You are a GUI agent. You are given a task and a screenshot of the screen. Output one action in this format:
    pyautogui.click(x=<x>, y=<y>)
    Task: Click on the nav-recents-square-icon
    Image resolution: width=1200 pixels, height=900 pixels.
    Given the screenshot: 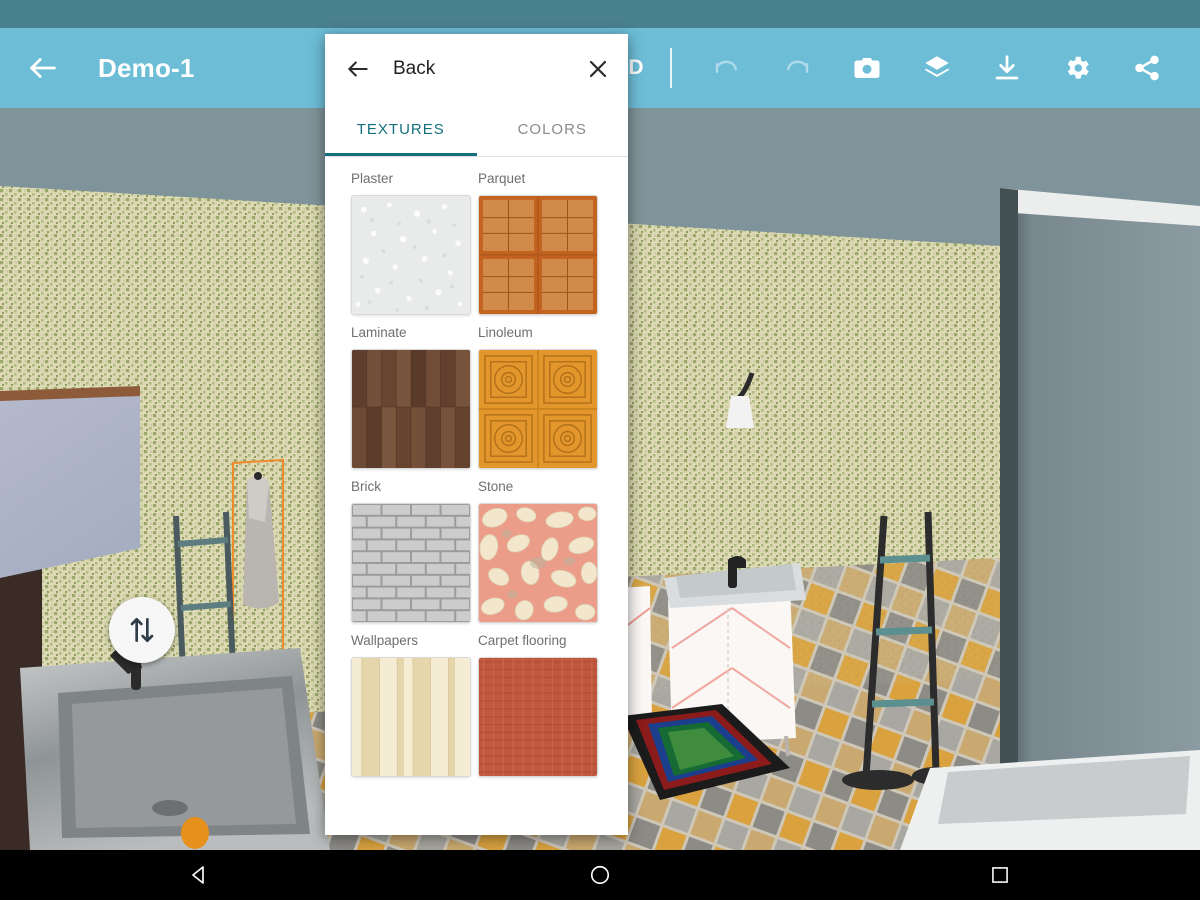 What is the action you would take?
    pyautogui.click(x=1000, y=875)
    